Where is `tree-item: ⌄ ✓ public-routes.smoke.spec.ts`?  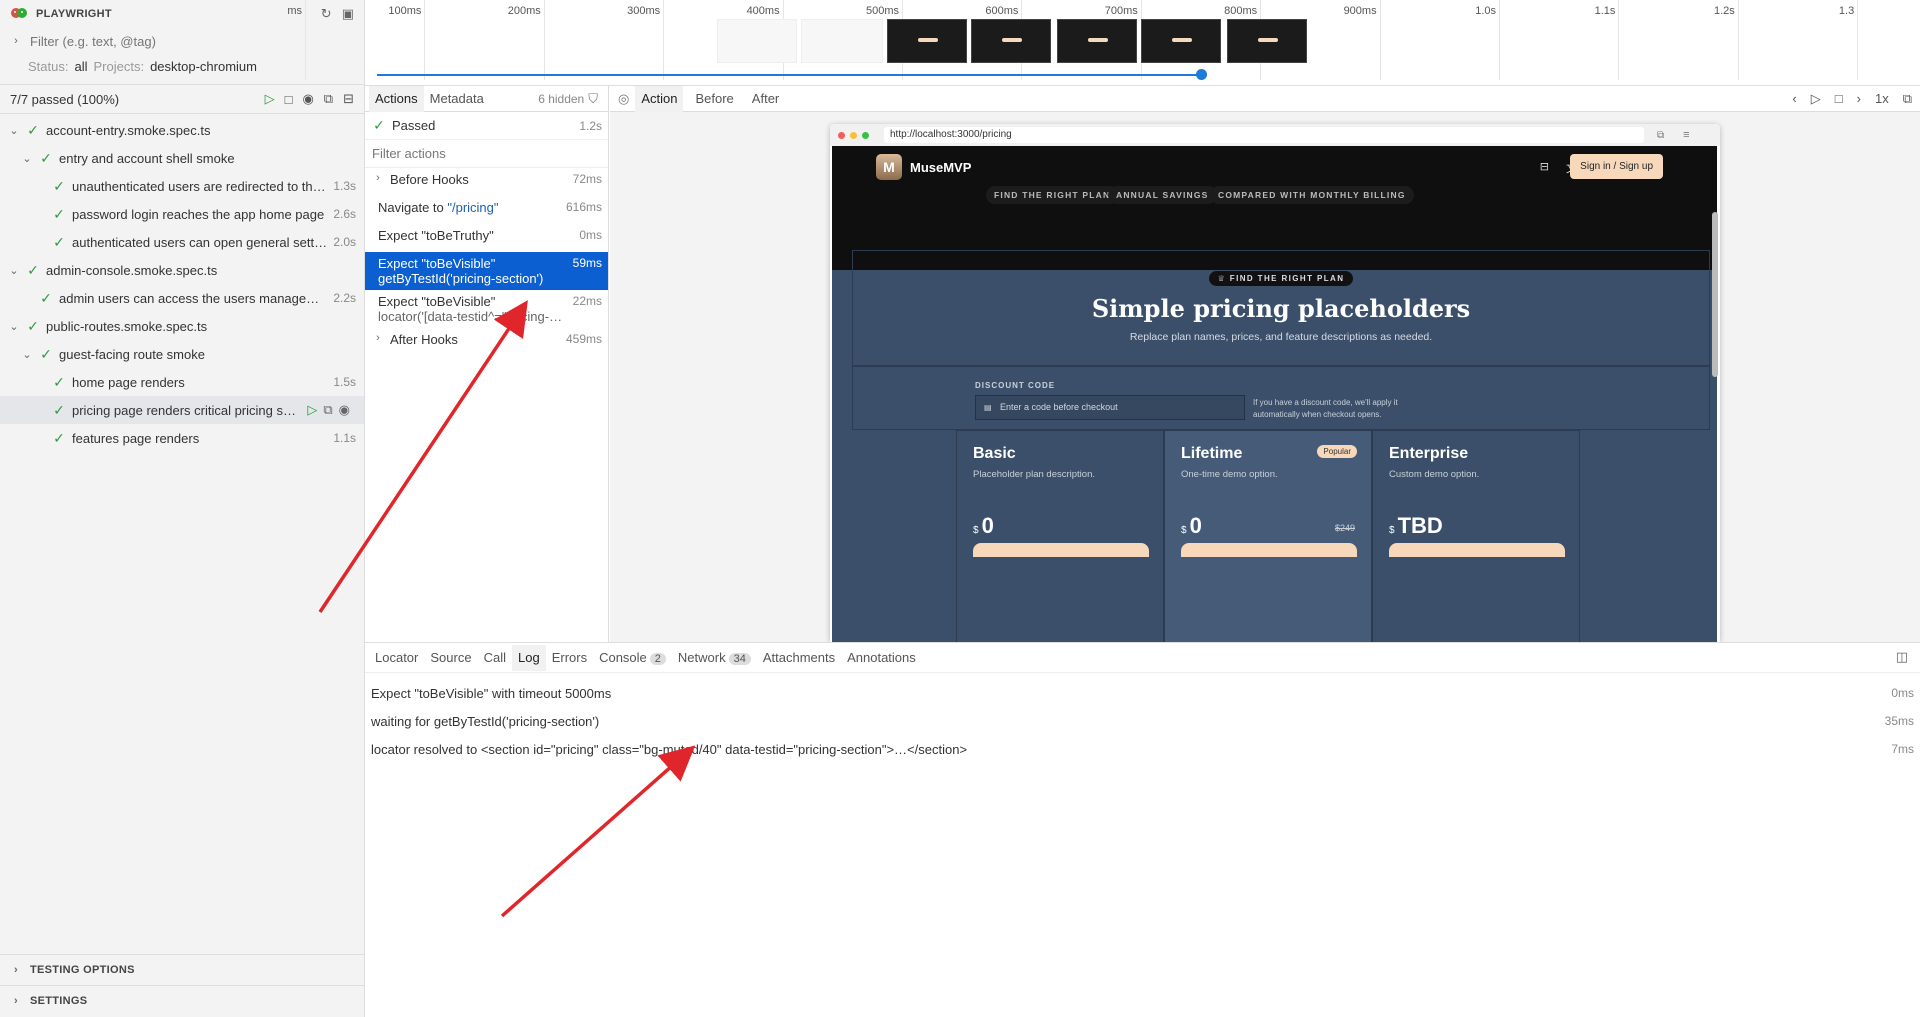 tree-item: ⌄ ✓ public-routes.smoke.spec.ts is located at coordinates (182, 326).